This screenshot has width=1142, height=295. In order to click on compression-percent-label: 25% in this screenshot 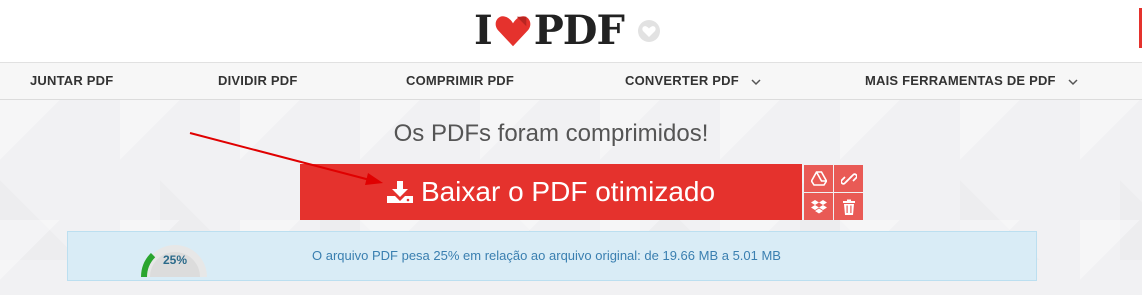, I will do `click(175, 260)`.